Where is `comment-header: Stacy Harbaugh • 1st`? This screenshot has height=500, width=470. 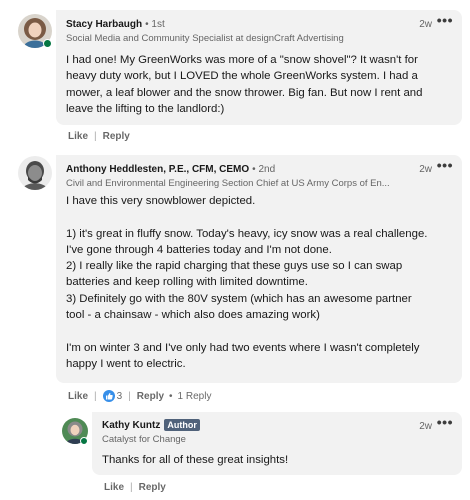
comment-header: Stacy Harbaugh • 1st is located at coordinates (115, 24).